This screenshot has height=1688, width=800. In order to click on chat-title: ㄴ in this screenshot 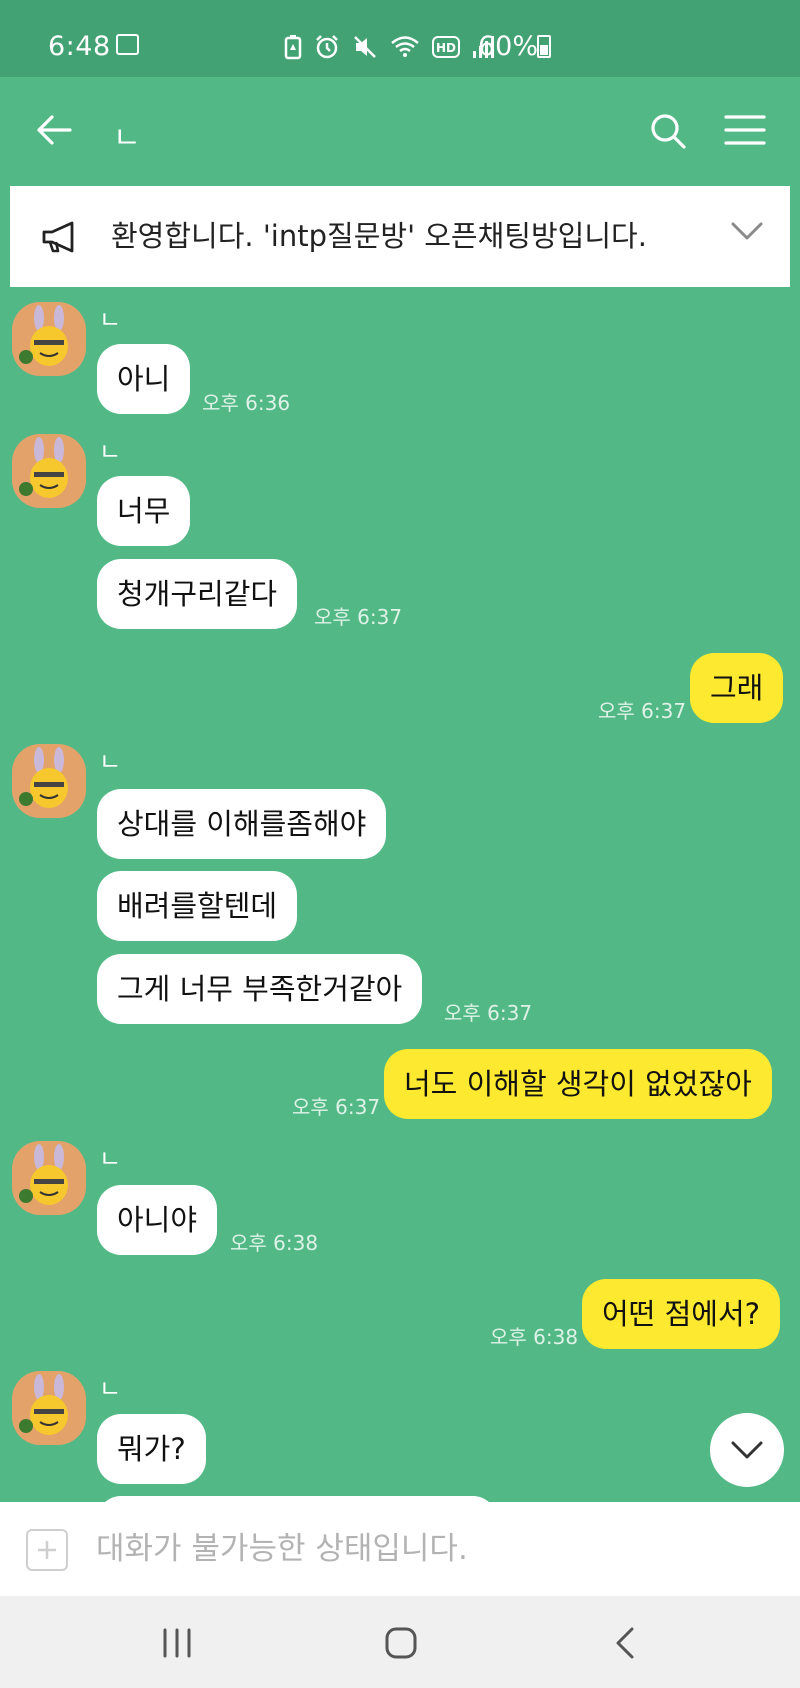, I will do `click(127, 138)`.